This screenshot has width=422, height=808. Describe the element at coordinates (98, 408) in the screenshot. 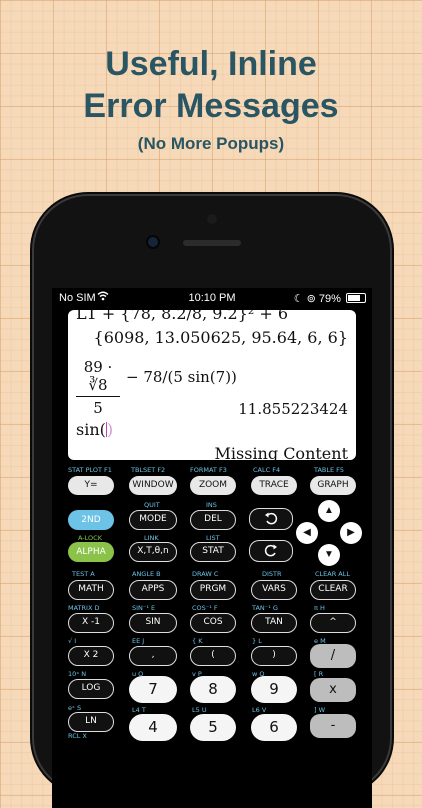

I see `fraction-denominator: 5` at that location.